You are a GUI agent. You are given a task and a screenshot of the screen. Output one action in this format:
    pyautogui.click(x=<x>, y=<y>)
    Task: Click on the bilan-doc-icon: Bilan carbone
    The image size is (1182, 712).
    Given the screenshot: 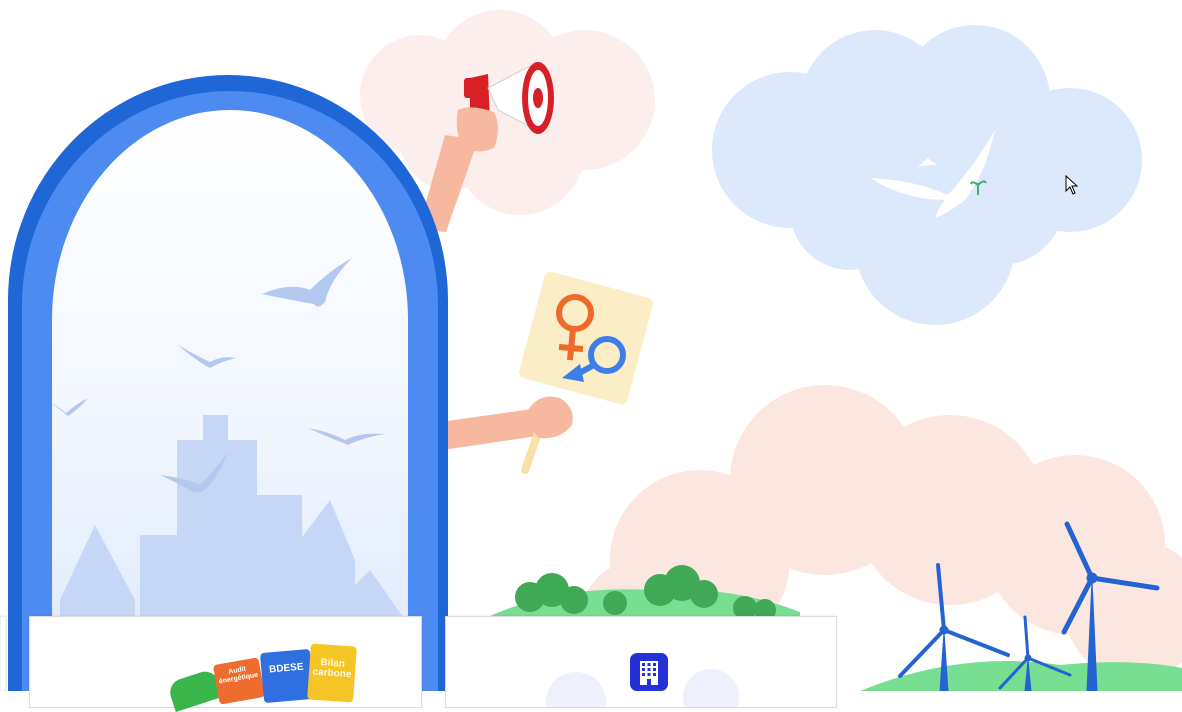 What is the action you would take?
    pyautogui.click(x=332, y=673)
    